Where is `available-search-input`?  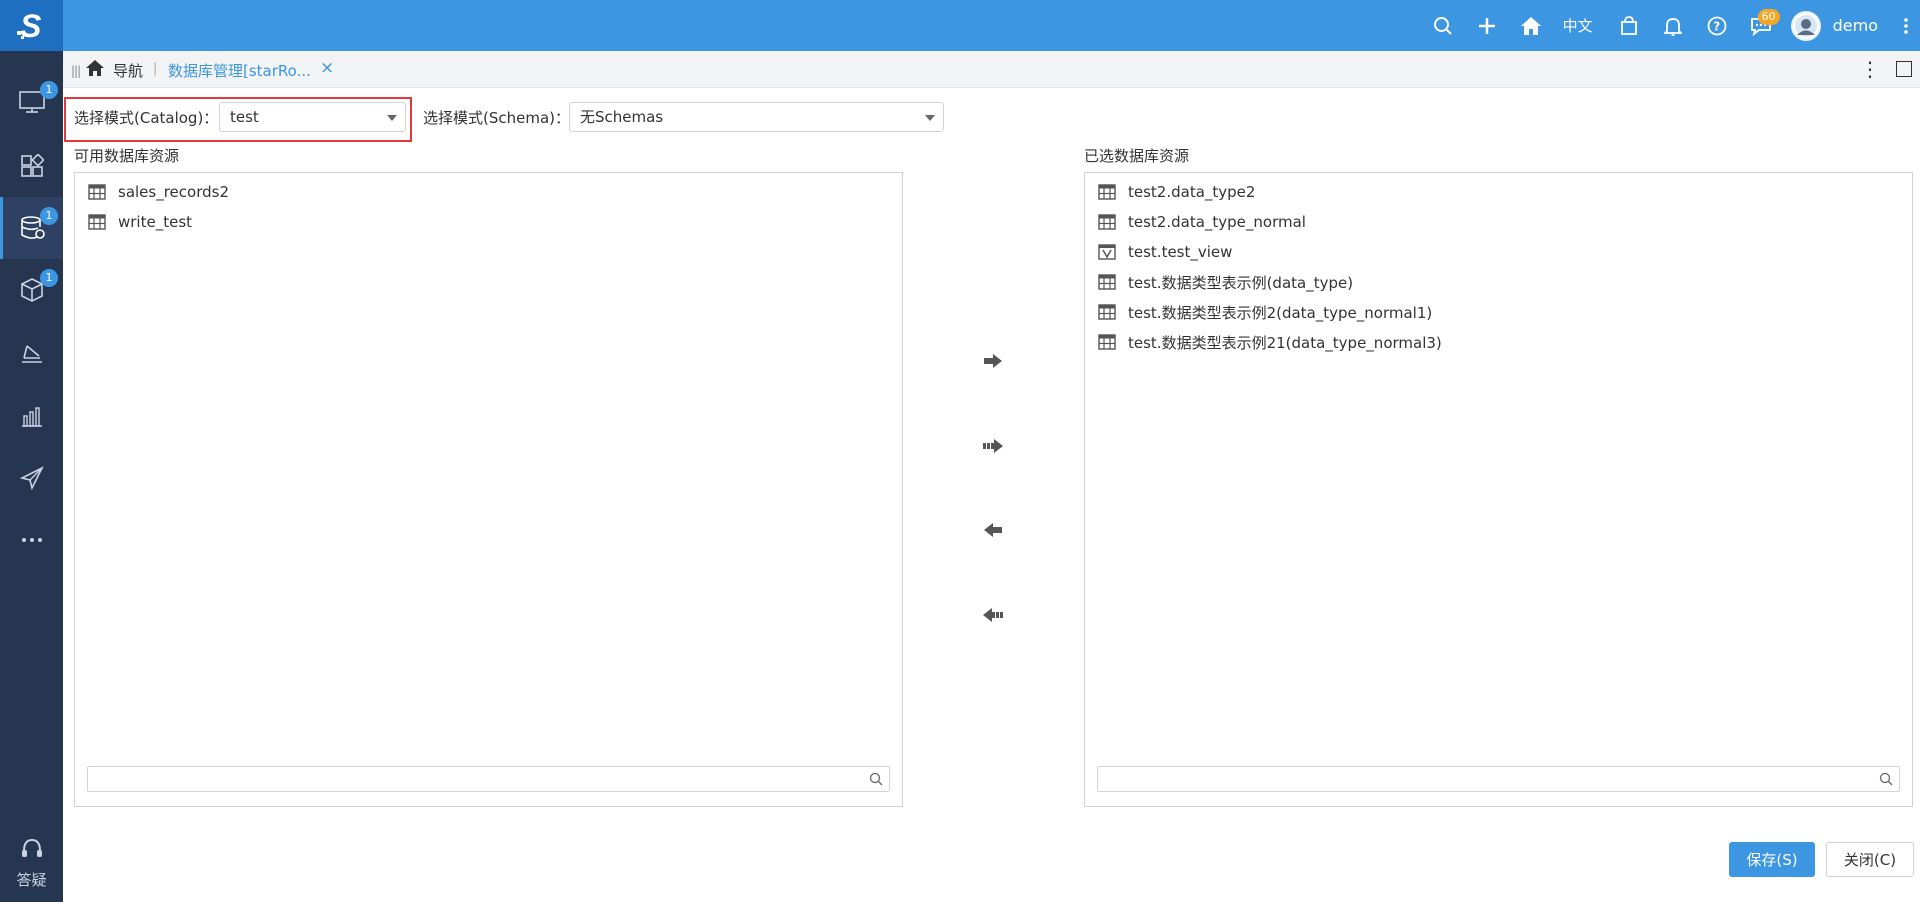
available-search-input is located at coordinates (488, 779).